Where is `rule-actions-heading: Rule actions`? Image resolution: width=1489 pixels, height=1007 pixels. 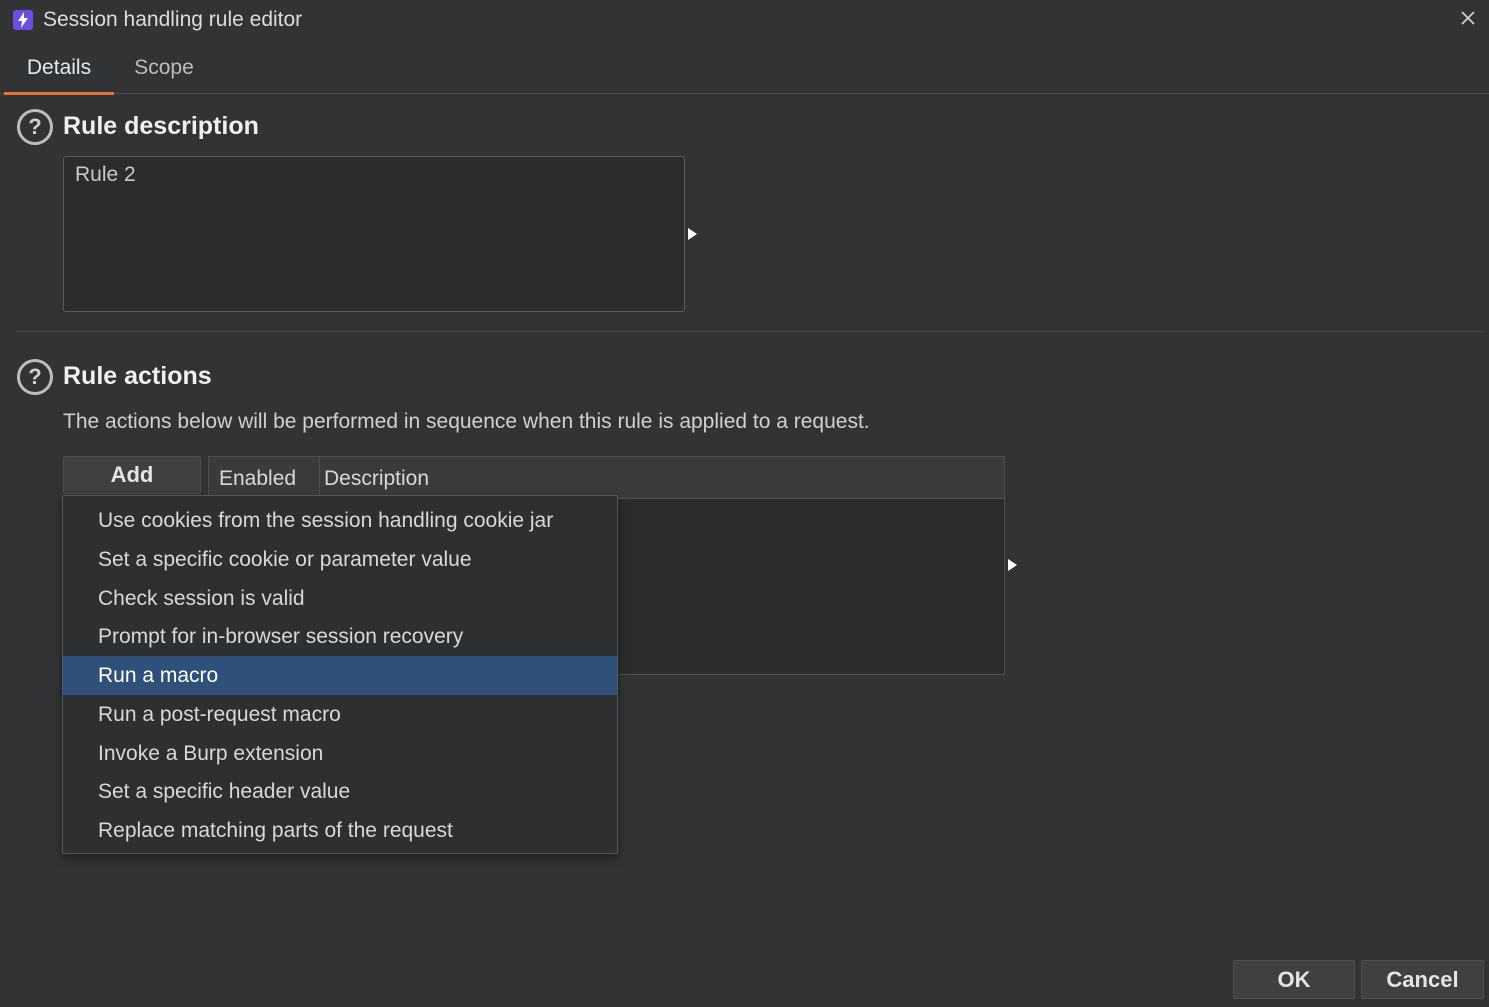 rule-actions-heading: Rule actions is located at coordinates (137, 376).